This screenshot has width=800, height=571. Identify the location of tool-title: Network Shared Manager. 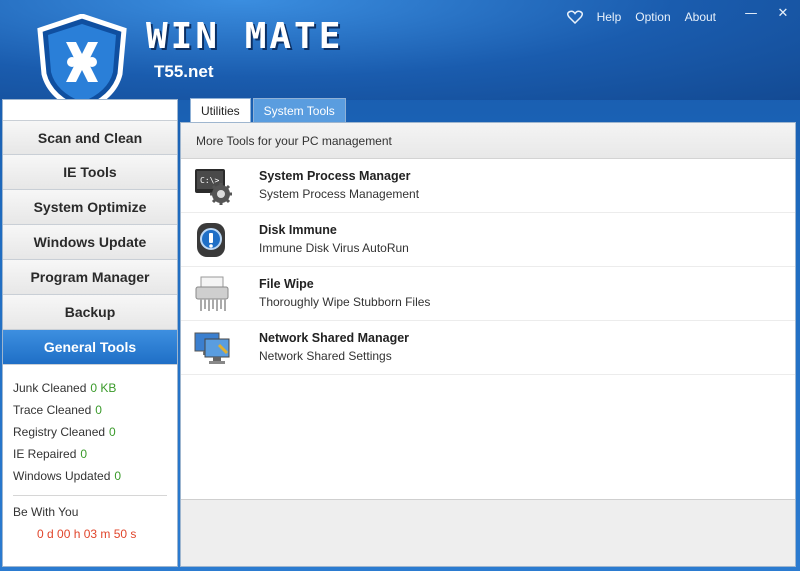
(334, 338).